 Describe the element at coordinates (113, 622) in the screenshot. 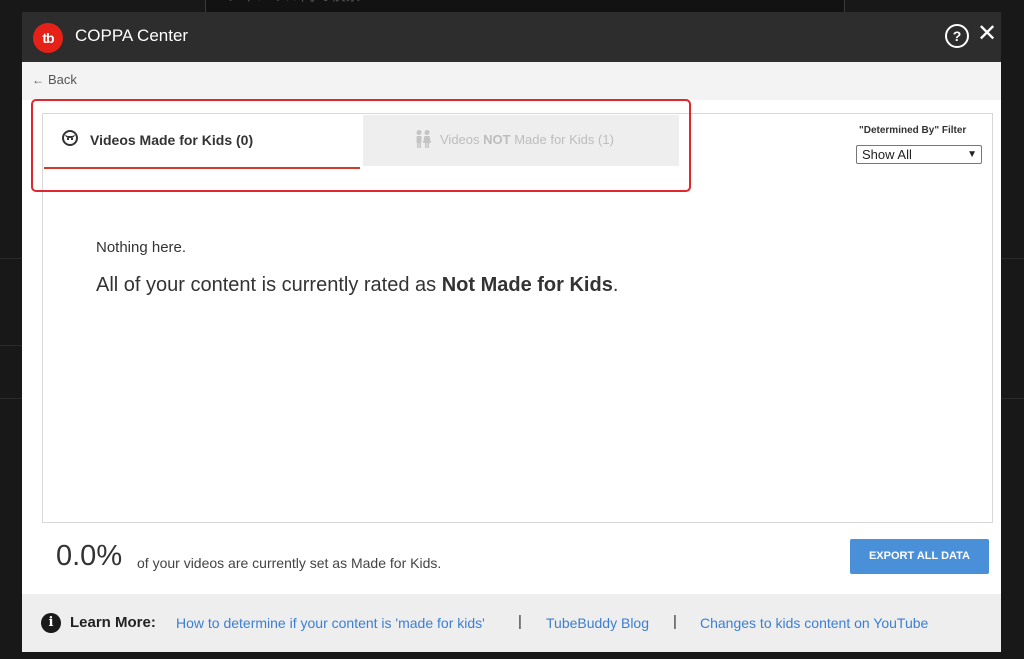

I see `learn-more-label: Learn More:` at that location.